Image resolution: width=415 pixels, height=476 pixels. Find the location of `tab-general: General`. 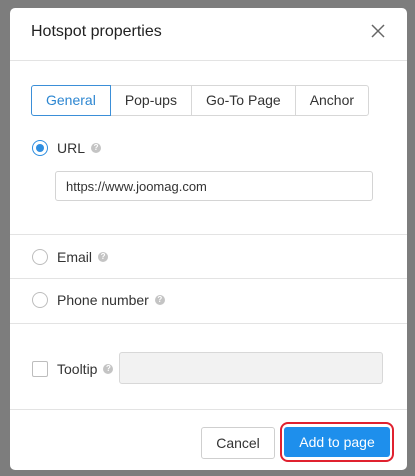

tab-general: General is located at coordinates (71, 100).